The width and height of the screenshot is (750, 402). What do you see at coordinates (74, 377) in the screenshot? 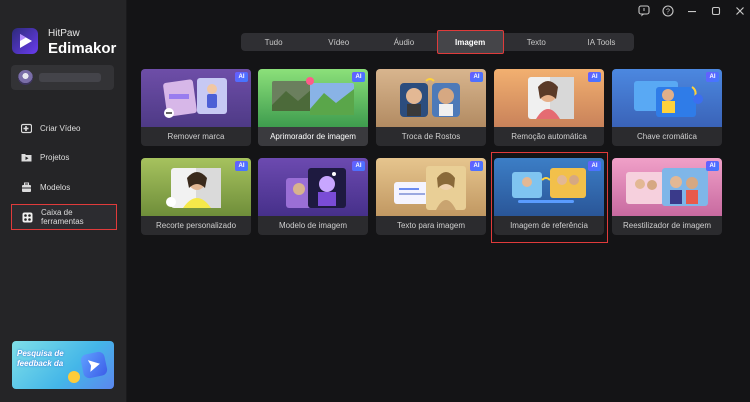
I see `smiley-emoji-icon` at bounding box center [74, 377].